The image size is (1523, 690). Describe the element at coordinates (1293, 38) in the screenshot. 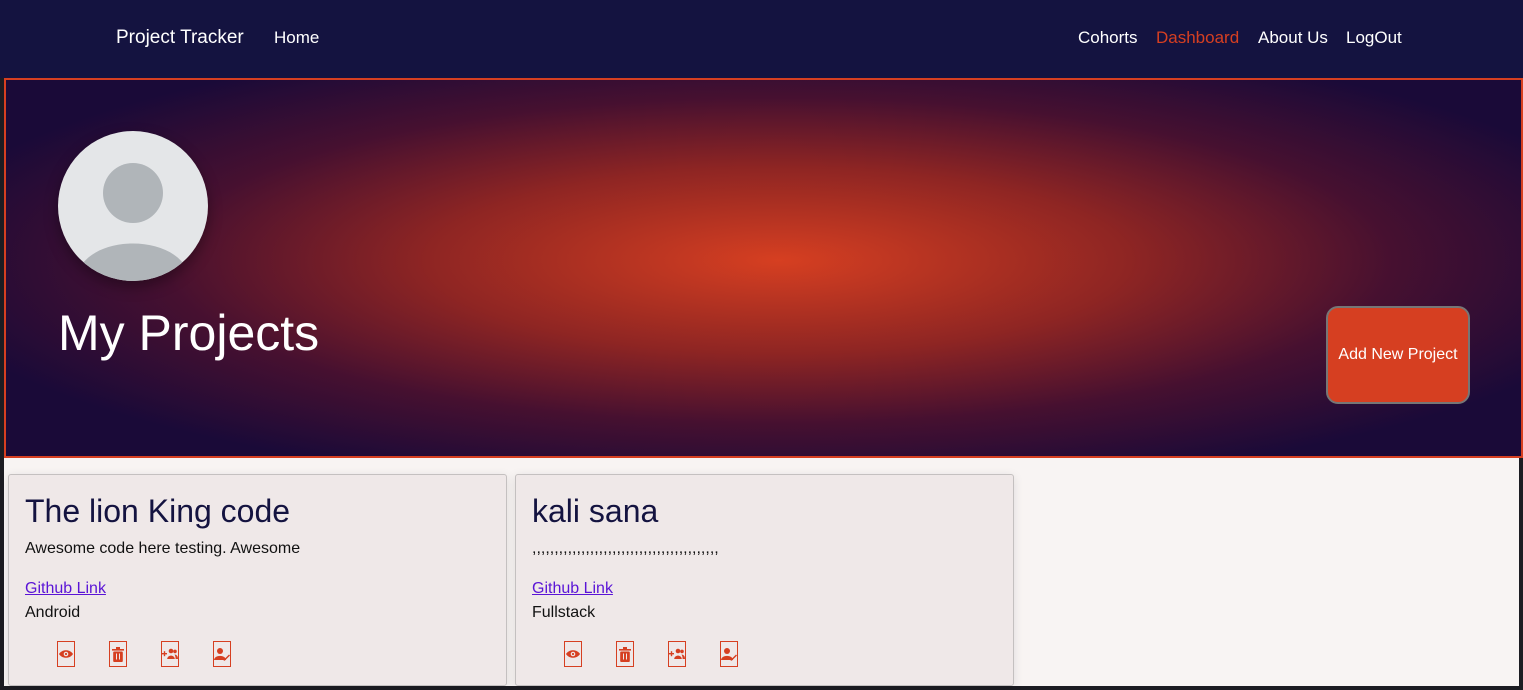

I see `nav-about-us: About Us` at that location.